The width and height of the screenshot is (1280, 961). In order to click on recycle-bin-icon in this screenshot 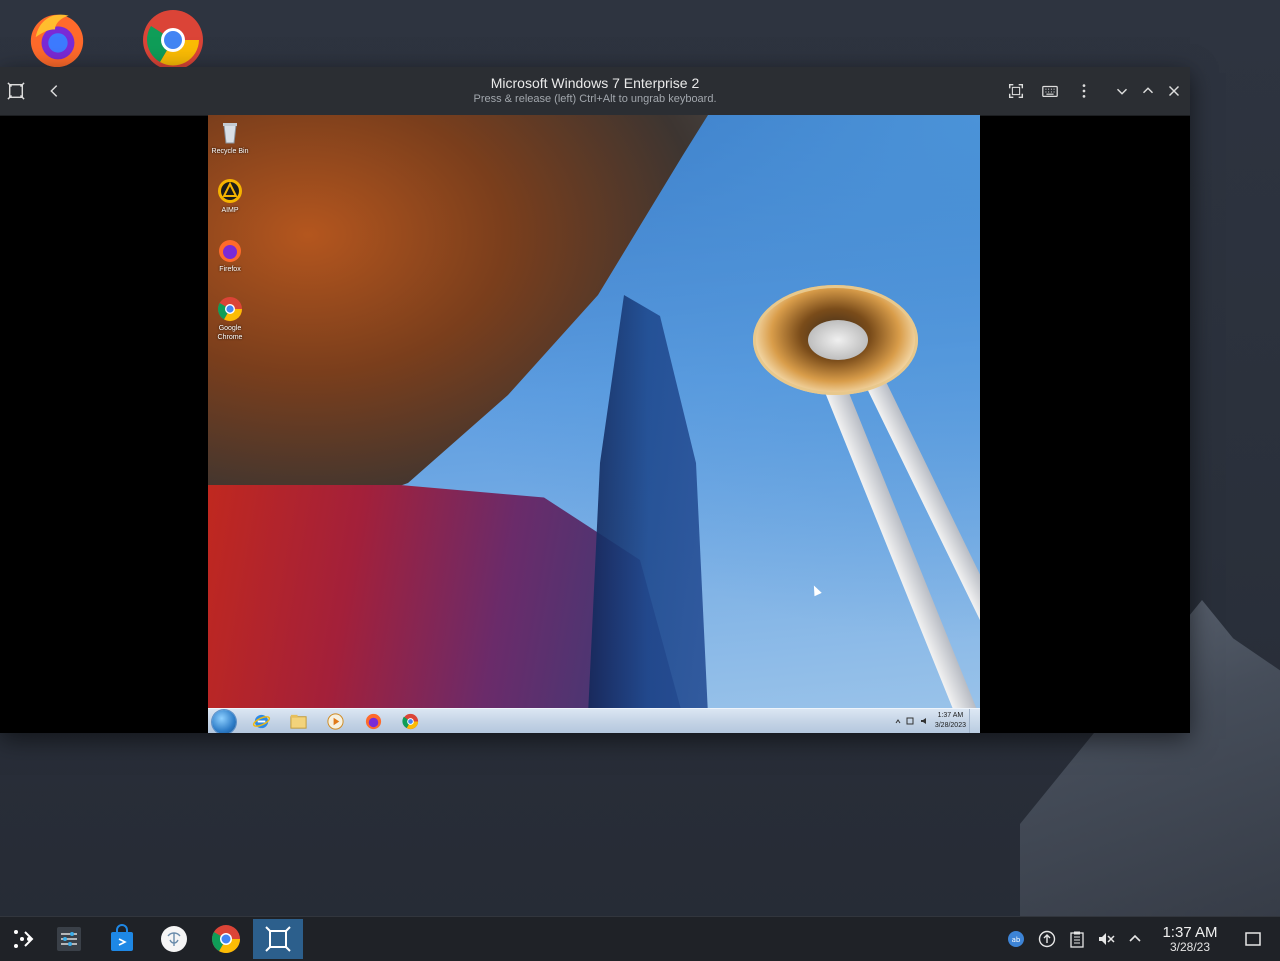, I will do `click(230, 133)`.